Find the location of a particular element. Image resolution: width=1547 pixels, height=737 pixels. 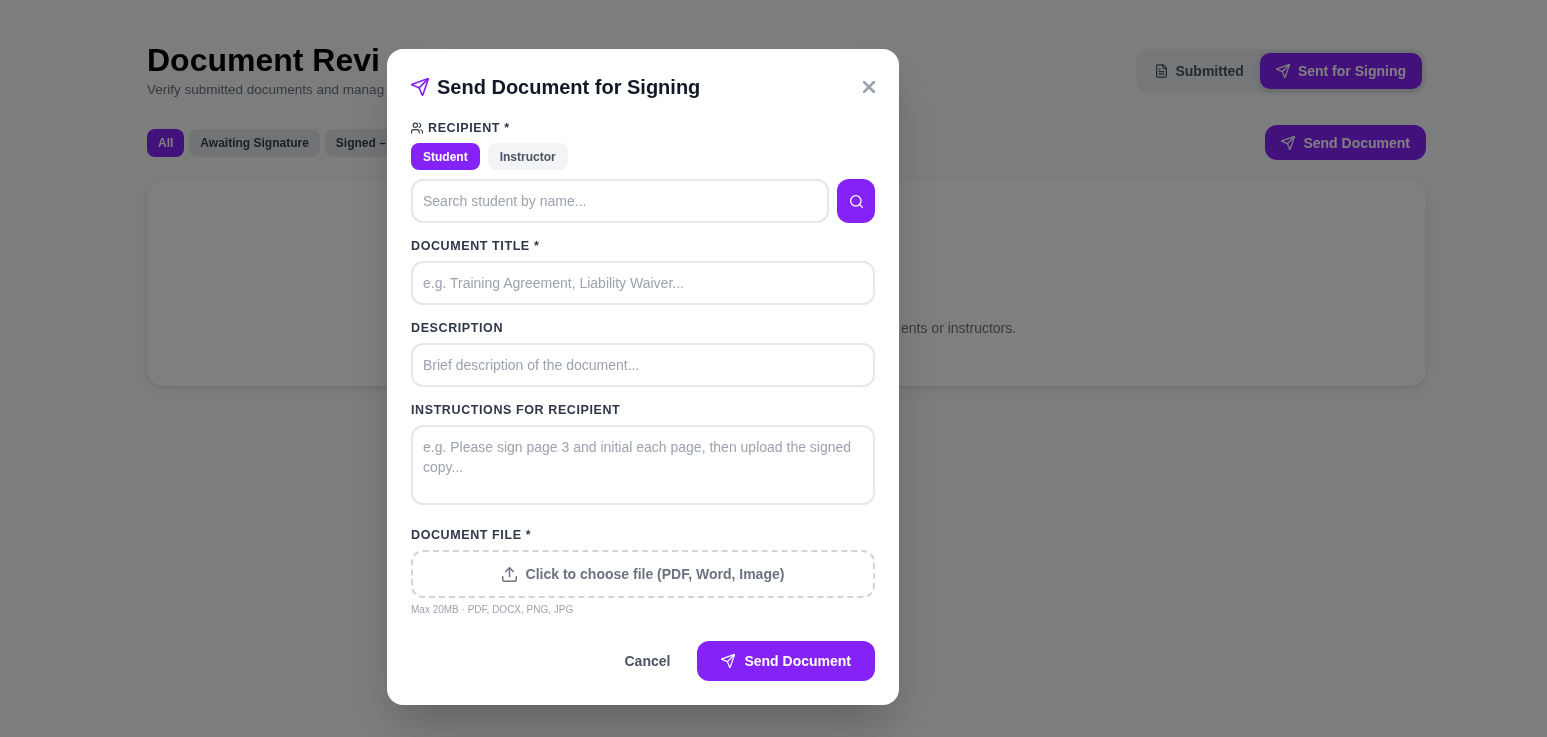

recipient-toggle: Instructor is located at coordinates (527, 156).